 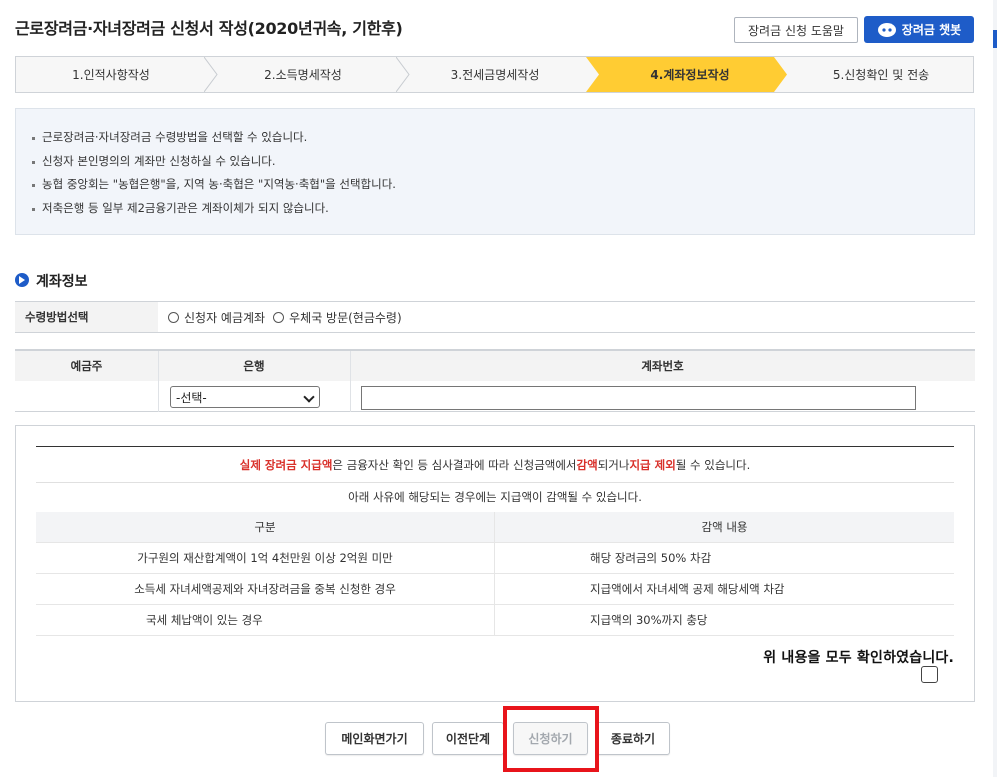 What do you see at coordinates (495, 527) in the screenshot?
I see `table-header-row: 구분 감액 내용` at bounding box center [495, 527].